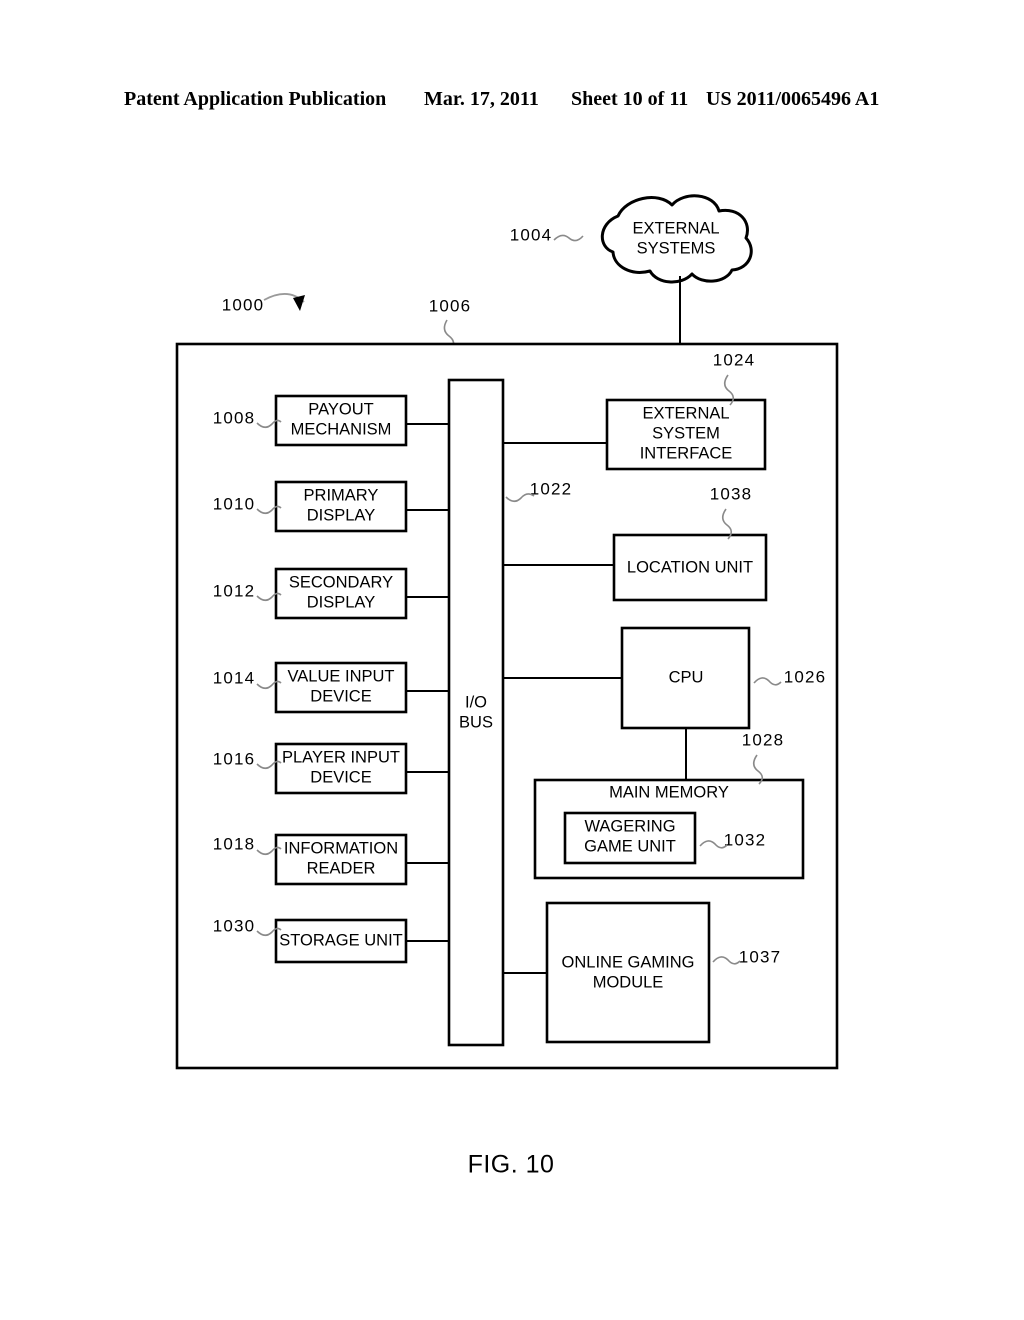 The image size is (1024, 1320). What do you see at coordinates (341, 495) in the screenshot?
I see `primary-display-line1: PRIMARY` at bounding box center [341, 495].